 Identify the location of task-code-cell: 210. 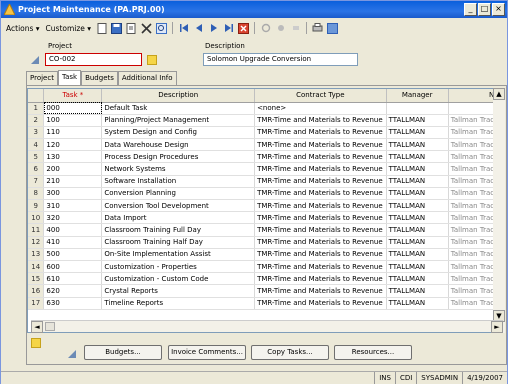
(73, 181).